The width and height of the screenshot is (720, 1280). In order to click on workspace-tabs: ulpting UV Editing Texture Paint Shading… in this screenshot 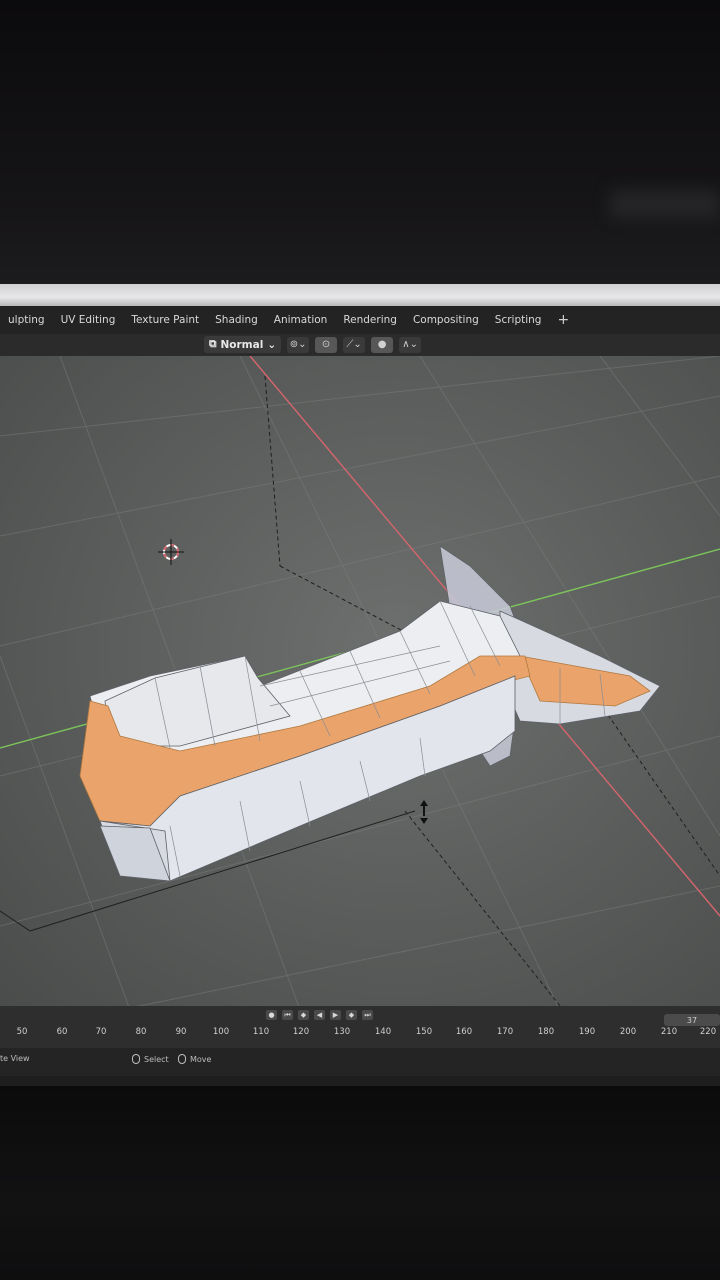, I will do `click(360, 320)`.